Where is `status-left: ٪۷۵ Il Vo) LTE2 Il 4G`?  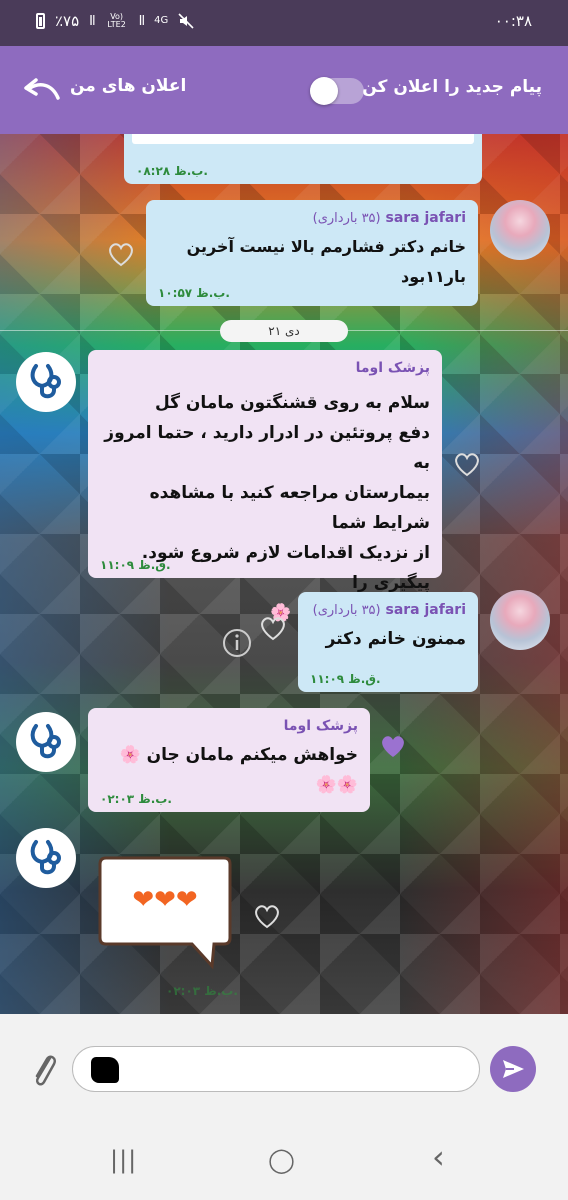
status-left: ٪۷۵ Il Vo) LTE2 Il 4G is located at coordinates (115, 21).